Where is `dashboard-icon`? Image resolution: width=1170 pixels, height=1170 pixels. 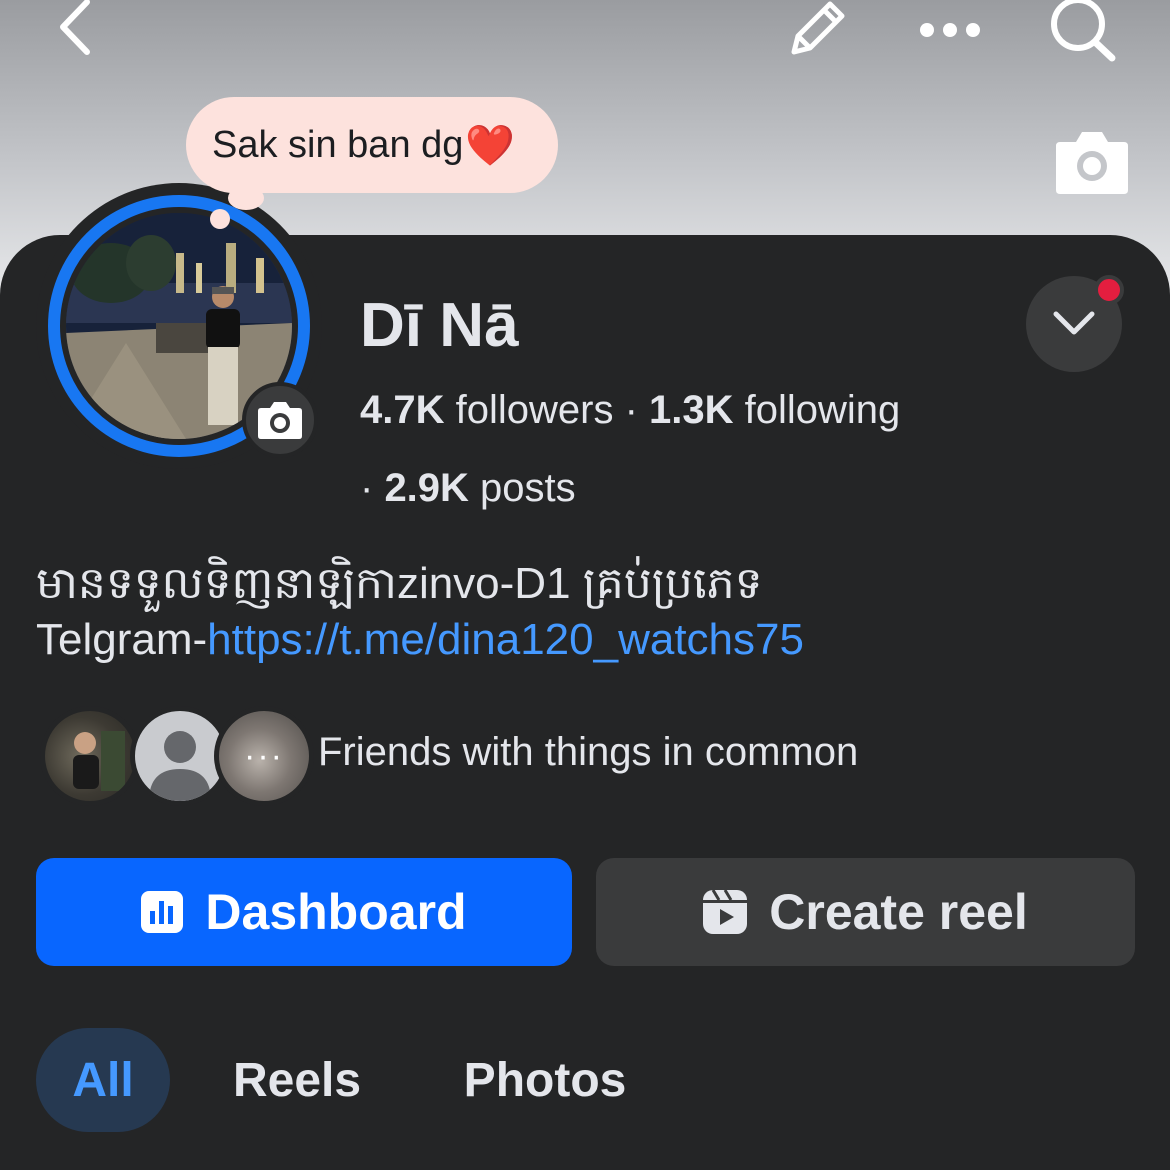
dashboard-icon is located at coordinates (162, 912).